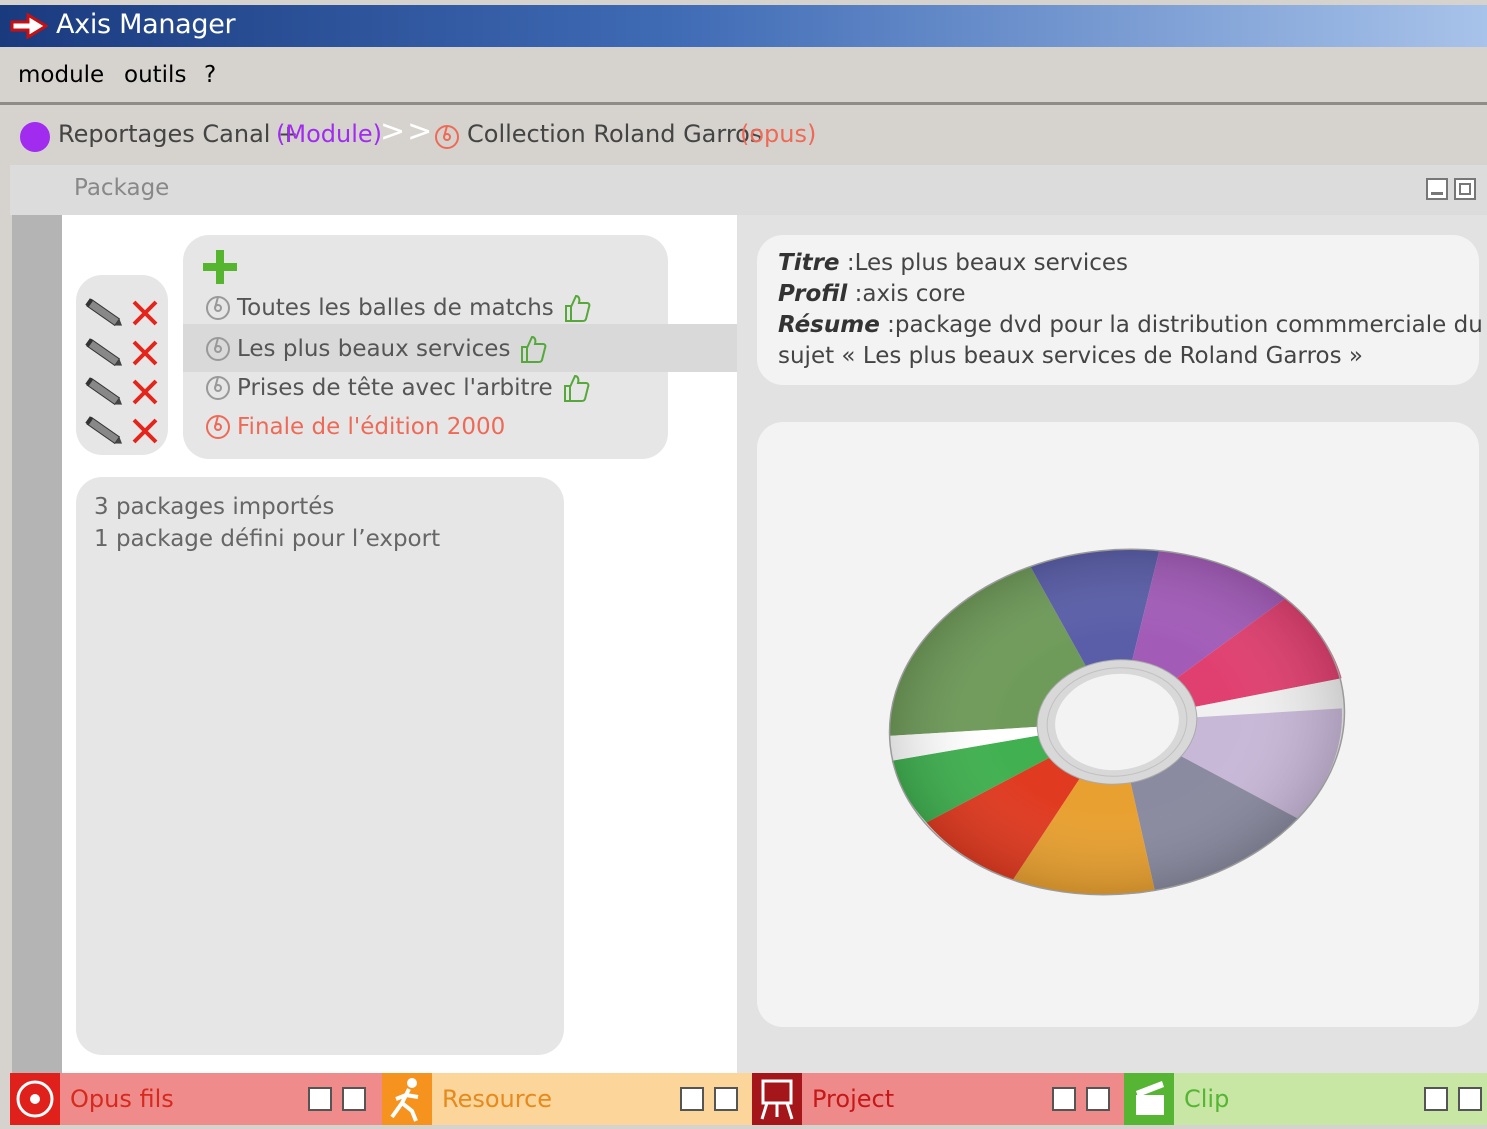  Describe the element at coordinates (777, 1099) in the screenshot. I see `easel-icon` at that location.